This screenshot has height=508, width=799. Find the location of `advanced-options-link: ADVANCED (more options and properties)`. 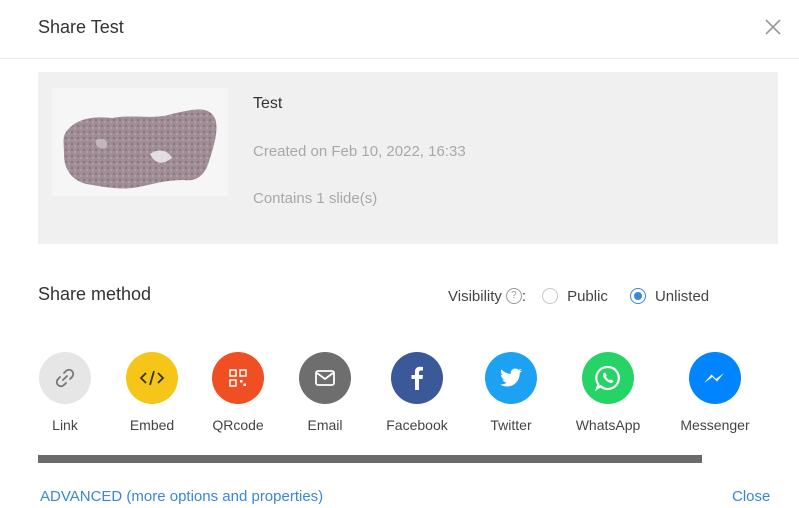

advanced-options-link: ADVANCED (more options and properties) is located at coordinates (181, 496).